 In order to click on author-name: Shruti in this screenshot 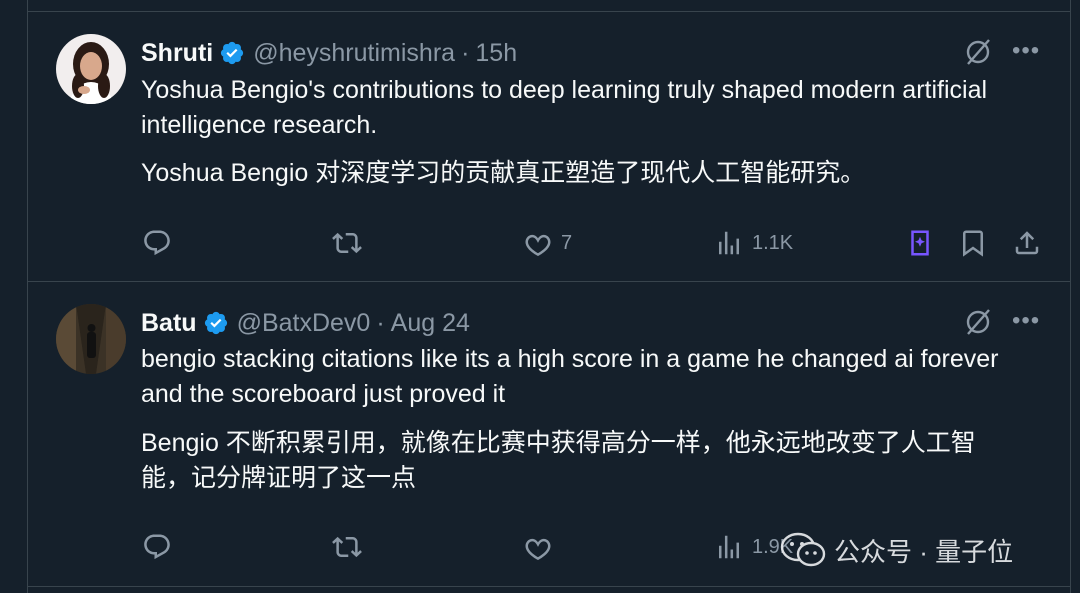, I will do `click(177, 53)`.